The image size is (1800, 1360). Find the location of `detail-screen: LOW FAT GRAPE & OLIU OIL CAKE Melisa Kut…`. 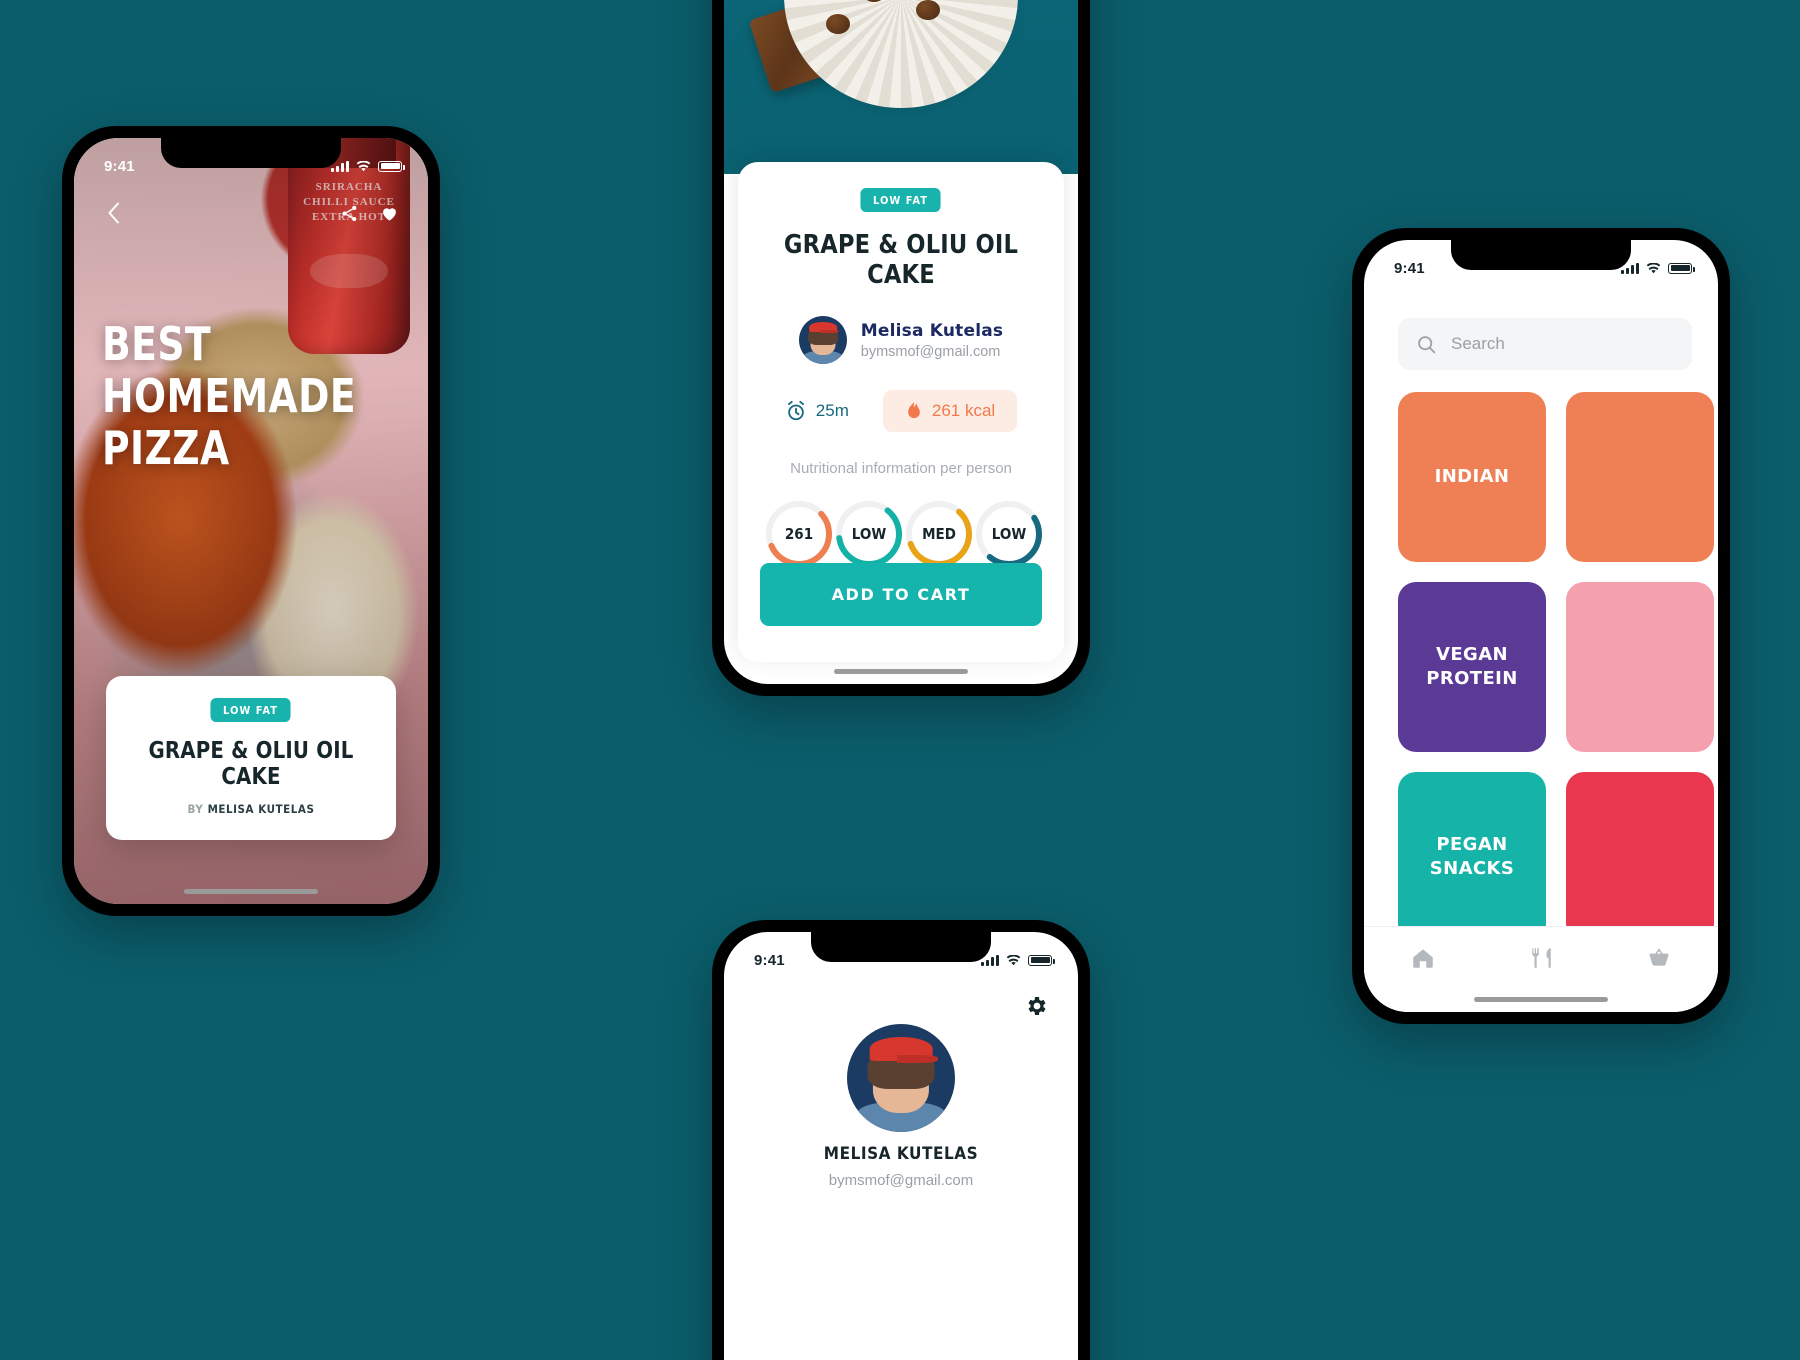

detail-screen: LOW FAT GRAPE & OLIU OIL CAKE Melisa Kut… is located at coordinates (901, 342).